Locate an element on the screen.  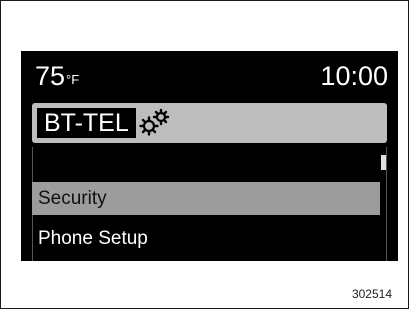
gears-icon is located at coordinates (154, 122).